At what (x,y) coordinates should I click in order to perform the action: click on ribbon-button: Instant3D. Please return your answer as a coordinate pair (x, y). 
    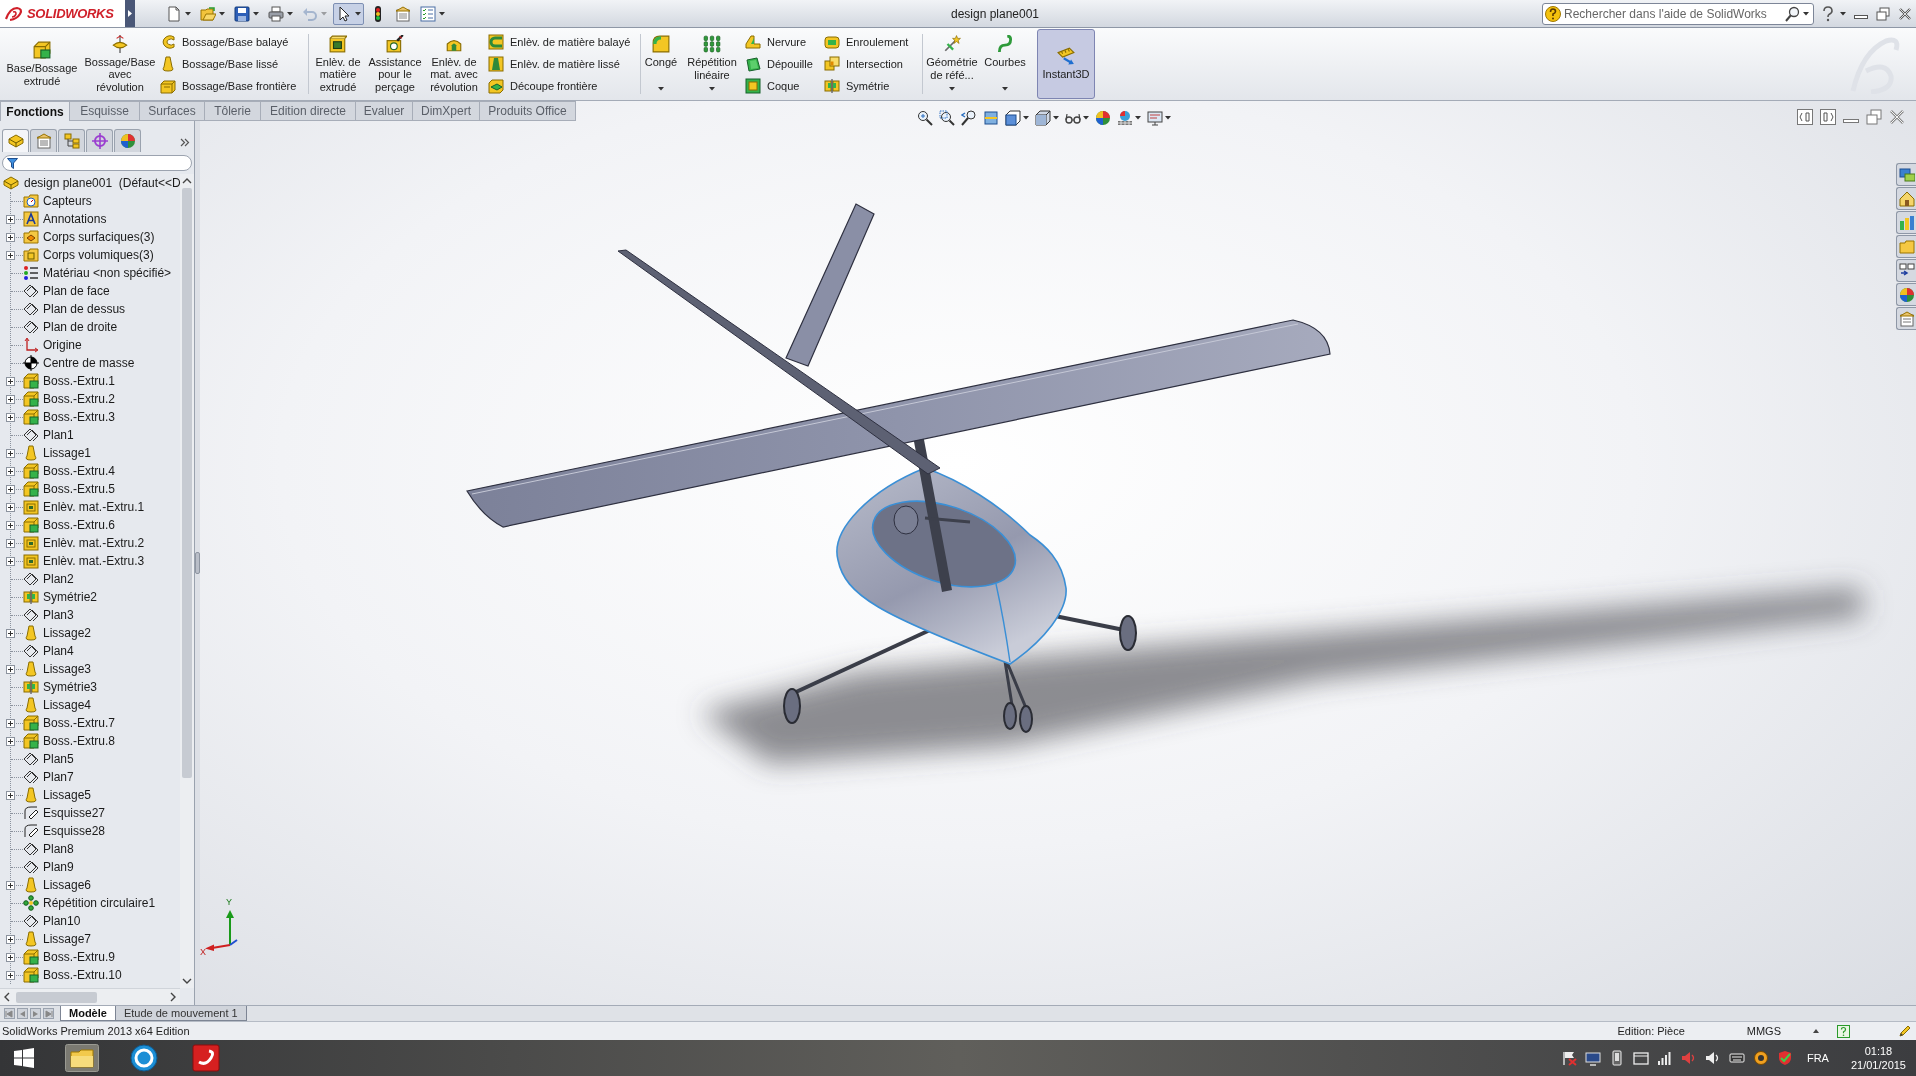
    Looking at the image, I should click on (1066, 64).